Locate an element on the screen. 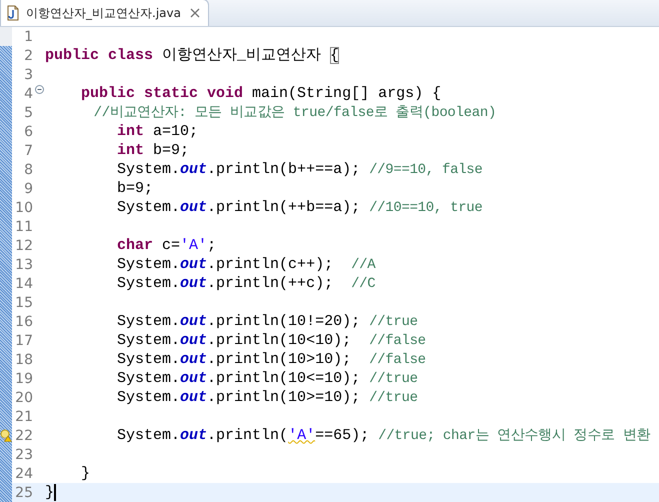 The image size is (659, 502). code-line: public class 이항연산자_비교연산자 { is located at coordinates (192, 55).